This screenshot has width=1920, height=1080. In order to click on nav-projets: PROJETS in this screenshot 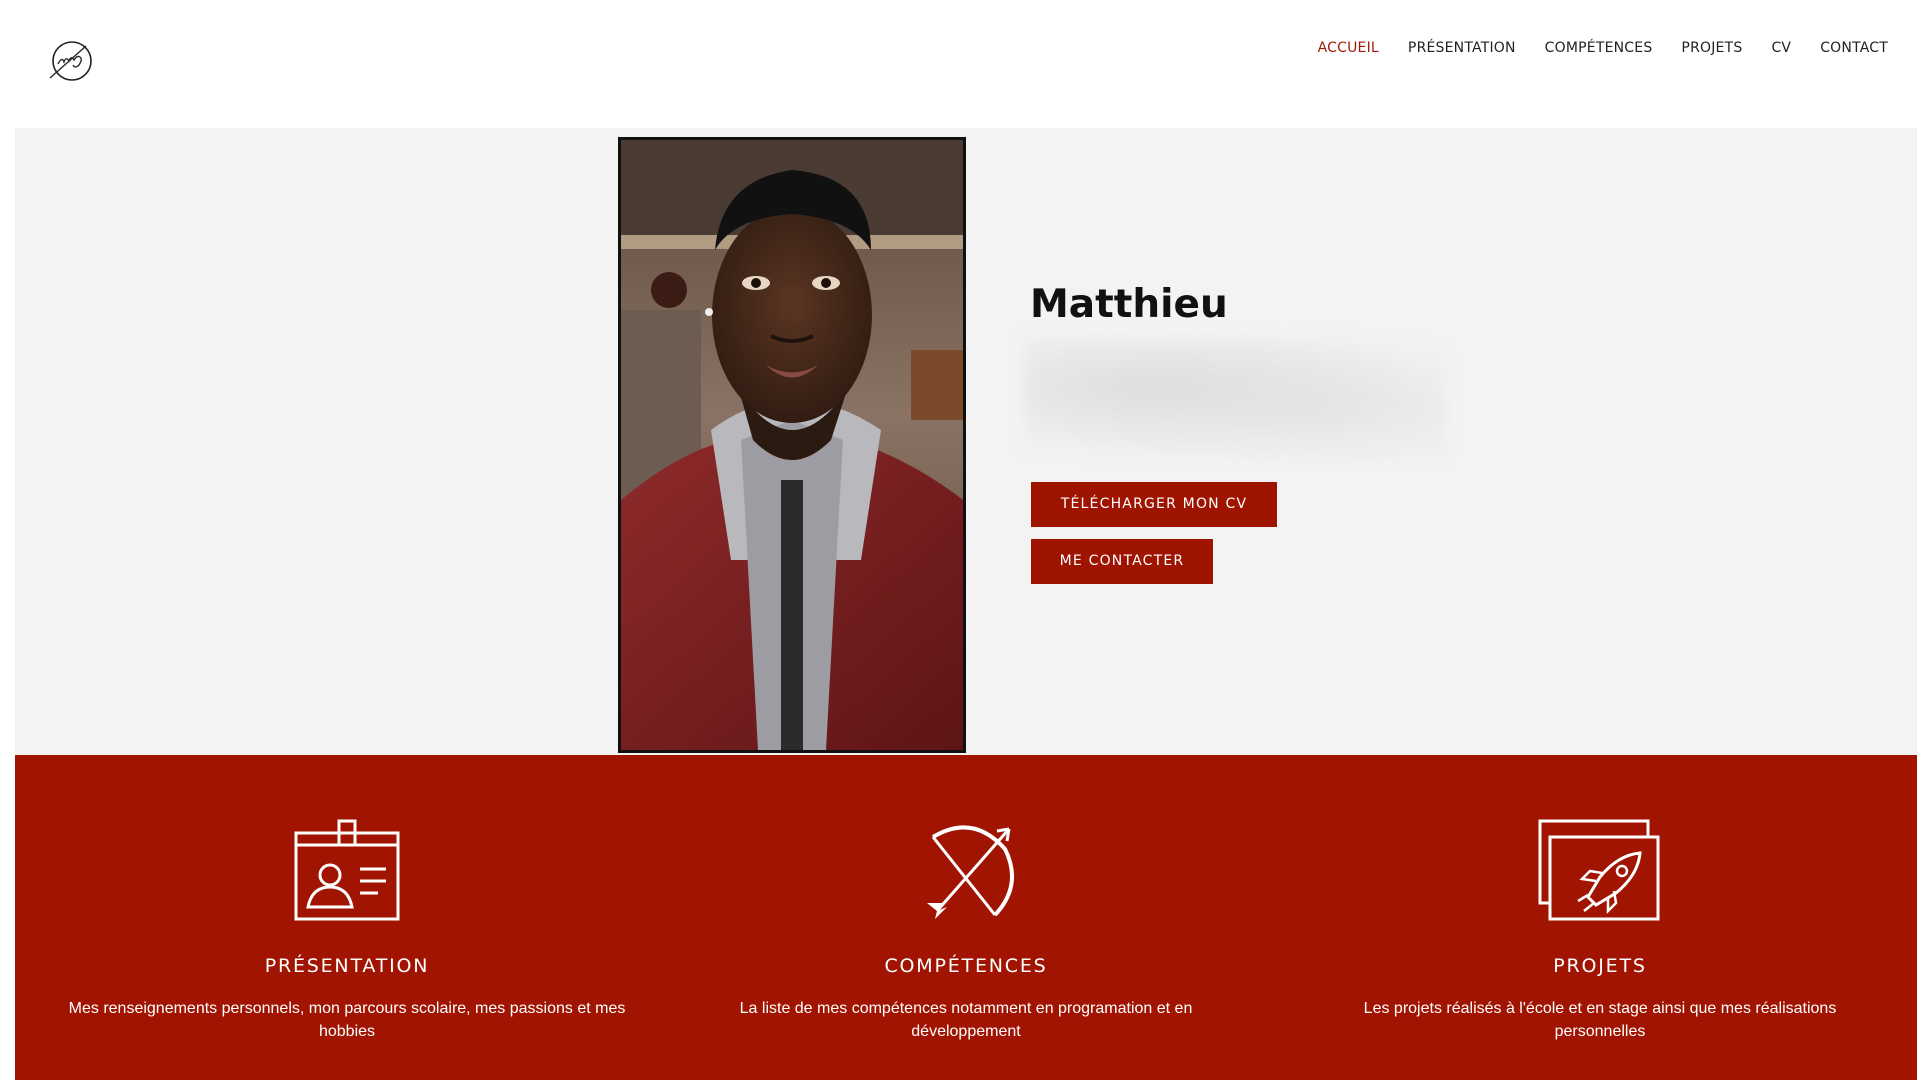, I will do `click(1711, 48)`.